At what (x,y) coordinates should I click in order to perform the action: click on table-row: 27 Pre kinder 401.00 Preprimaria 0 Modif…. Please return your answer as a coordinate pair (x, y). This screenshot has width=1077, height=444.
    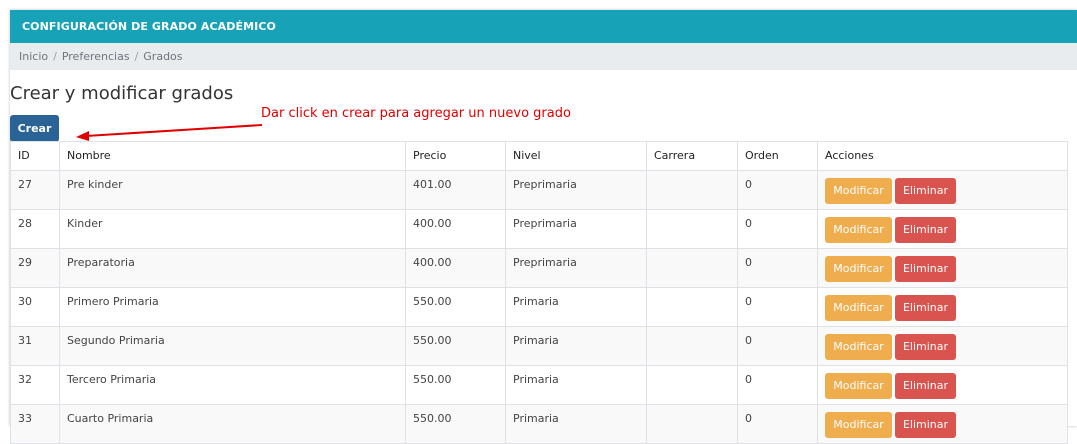
    Looking at the image, I should click on (539, 190).